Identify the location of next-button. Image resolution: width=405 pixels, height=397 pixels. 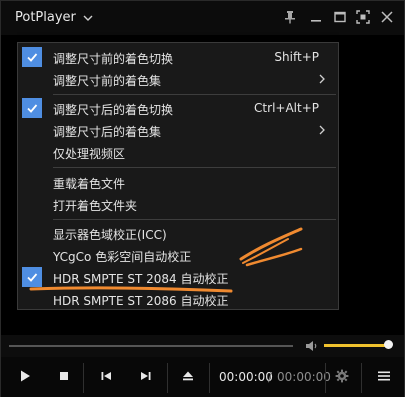
(146, 376).